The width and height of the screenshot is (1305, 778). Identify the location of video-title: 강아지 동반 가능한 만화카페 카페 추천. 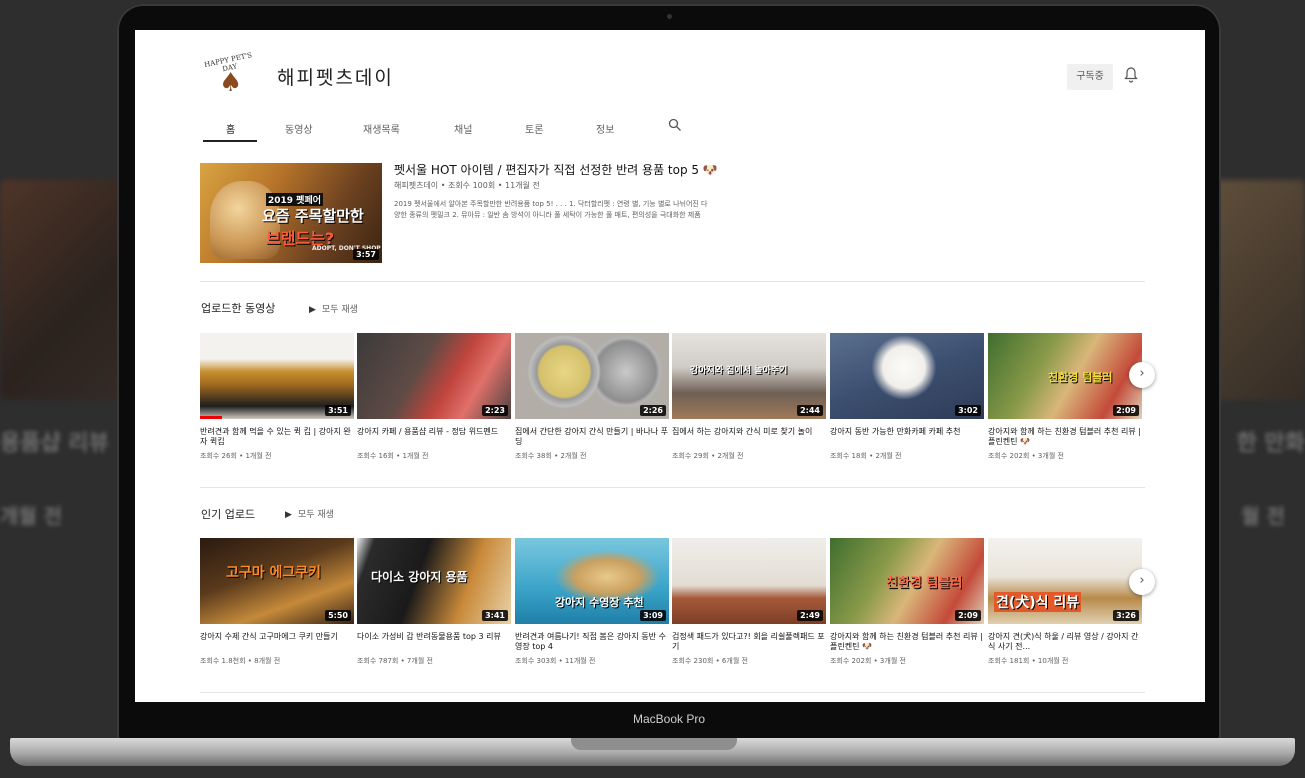
(907, 437).